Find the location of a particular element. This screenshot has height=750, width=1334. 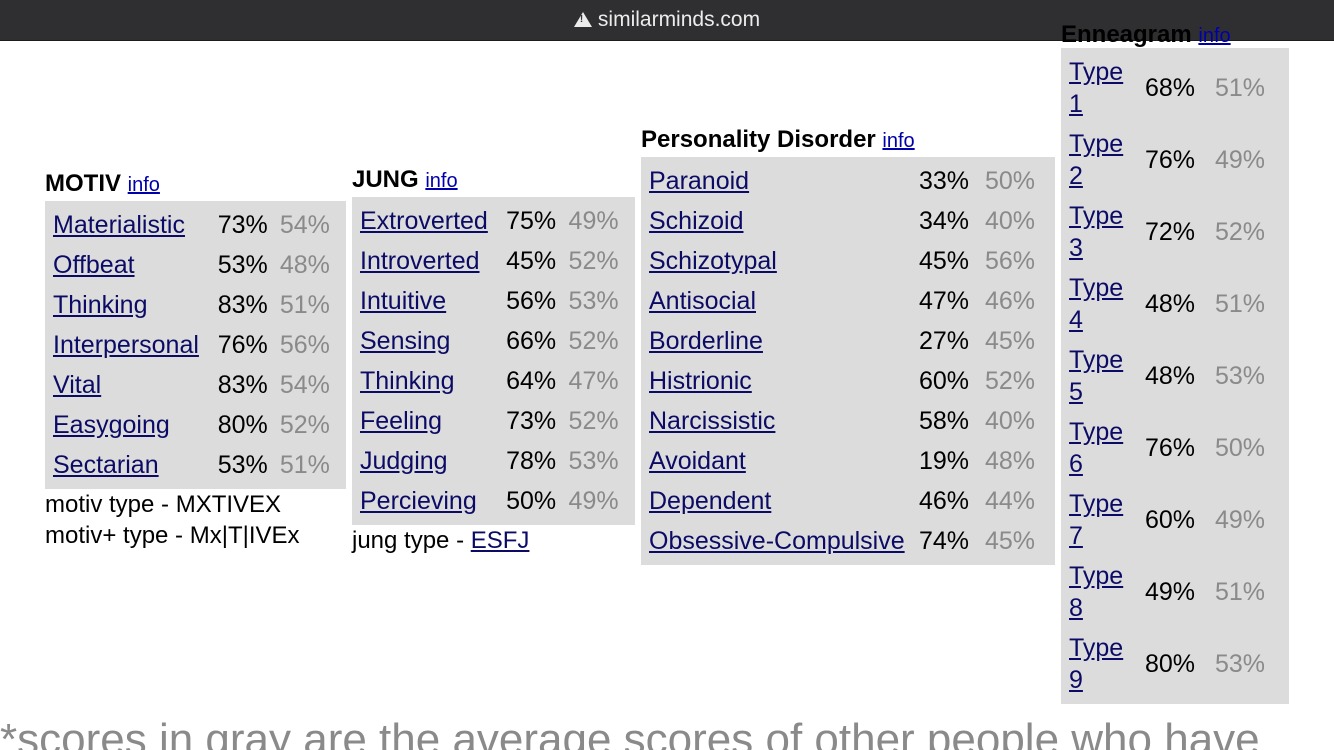

enneagram-heading: Enneagram info is located at coordinates (1175, 33).